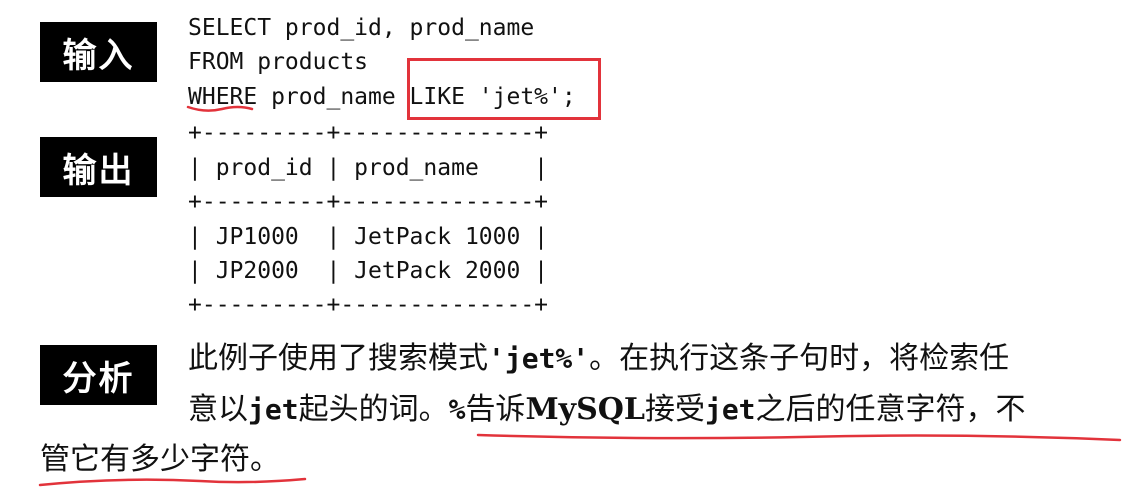 The height and width of the screenshot is (492, 1138). What do you see at coordinates (674, 409) in the screenshot?
I see `explanation-text: 接受` at bounding box center [674, 409].